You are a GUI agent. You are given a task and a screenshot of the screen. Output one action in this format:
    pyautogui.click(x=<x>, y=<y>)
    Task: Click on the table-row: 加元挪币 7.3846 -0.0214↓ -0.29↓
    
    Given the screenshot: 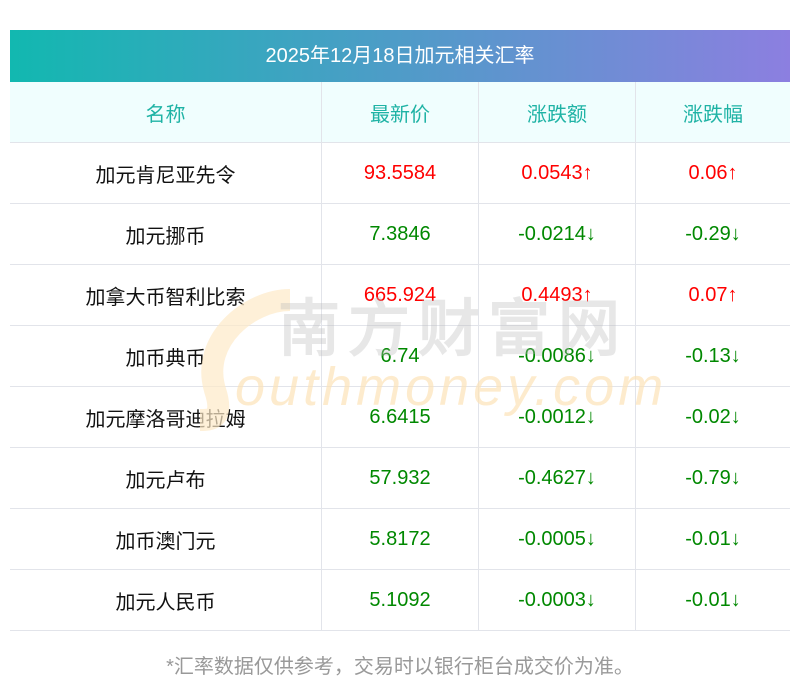 What is the action you would take?
    pyautogui.click(x=400, y=234)
    